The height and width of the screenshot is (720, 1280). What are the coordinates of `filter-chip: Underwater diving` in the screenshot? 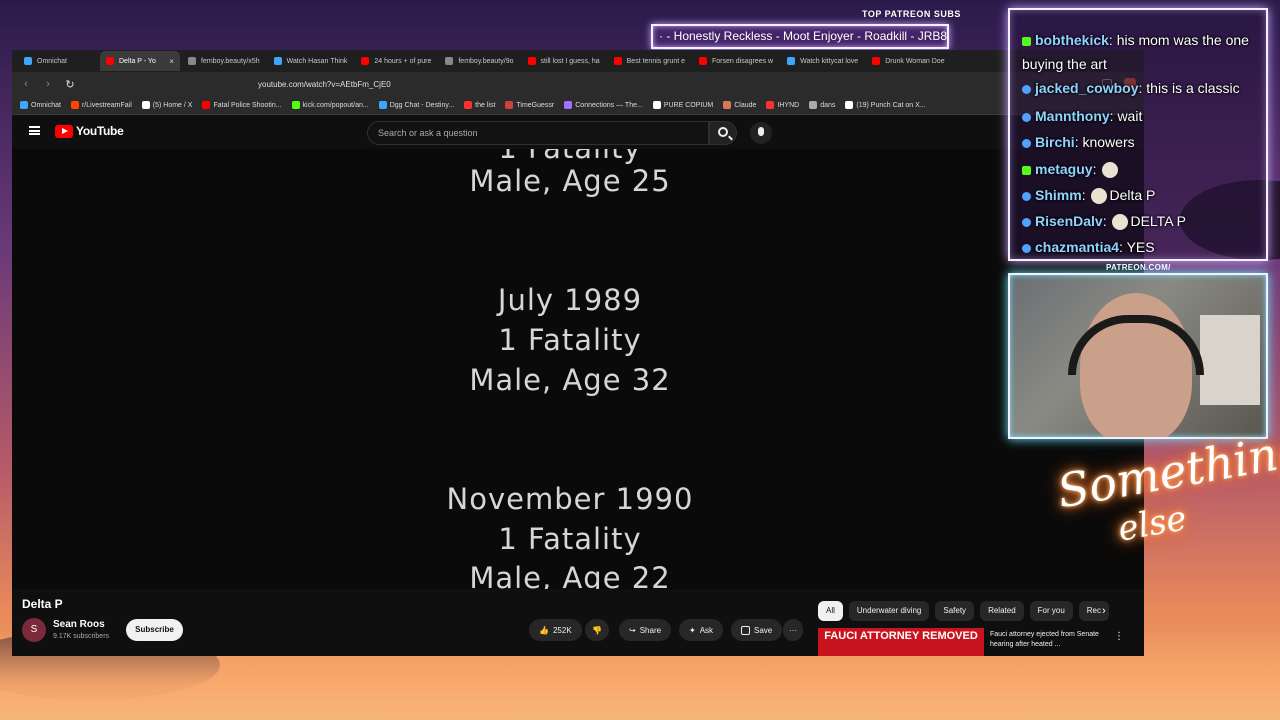 It's located at (889, 611).